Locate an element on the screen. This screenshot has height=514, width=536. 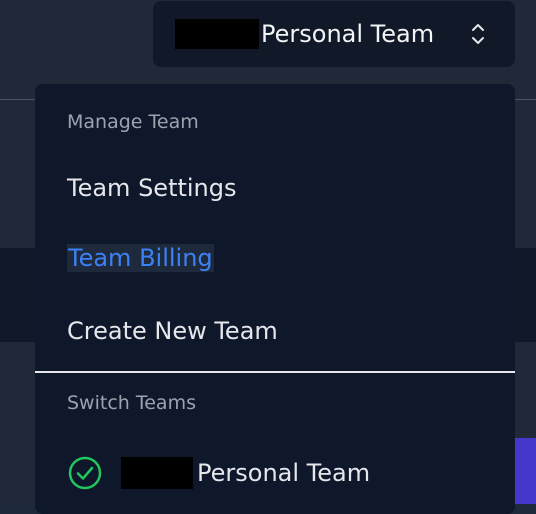
check-circle-icon is located at coordinates (85, 473).